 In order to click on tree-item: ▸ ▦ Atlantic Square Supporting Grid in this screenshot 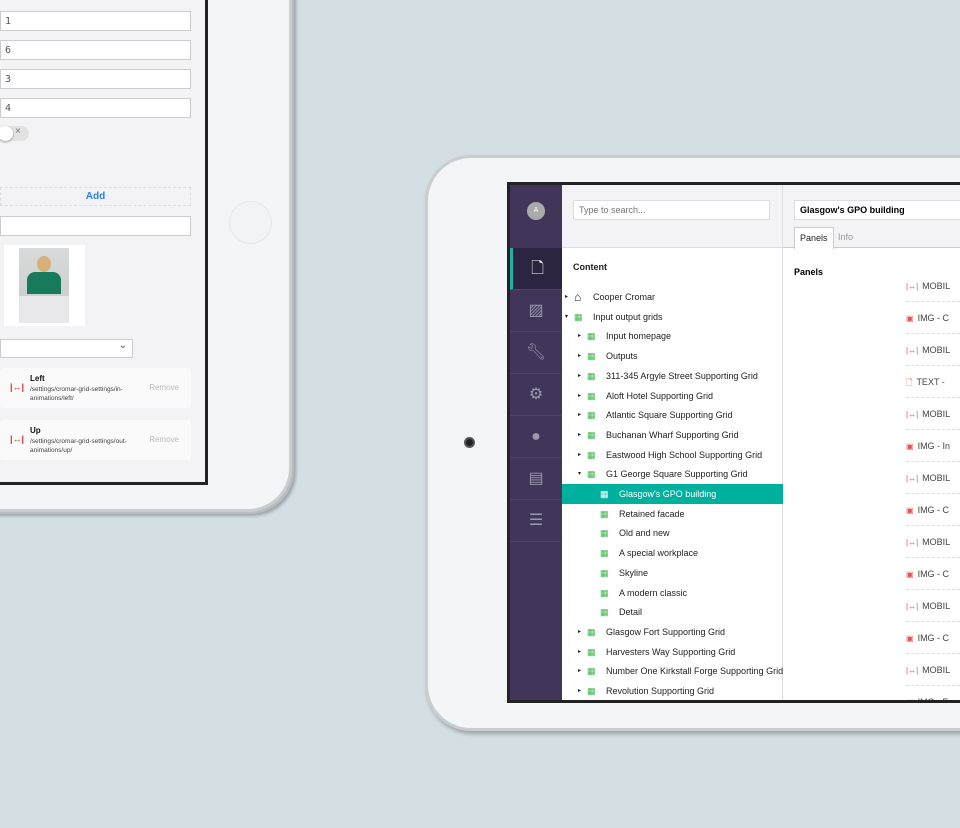, I will do `click(672, 415)`.